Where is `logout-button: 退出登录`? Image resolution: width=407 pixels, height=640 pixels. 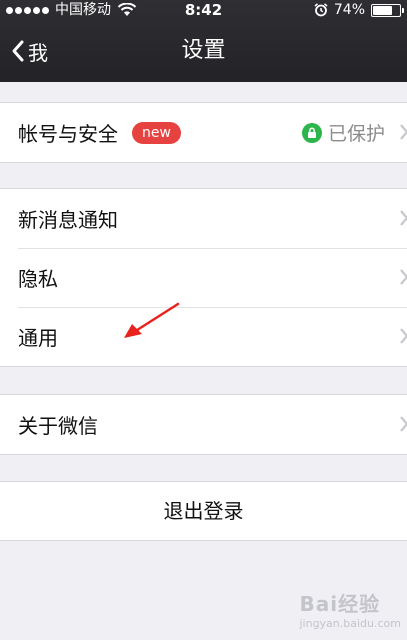
logout-button: 退出登录 is located at coordinates (203, 511).